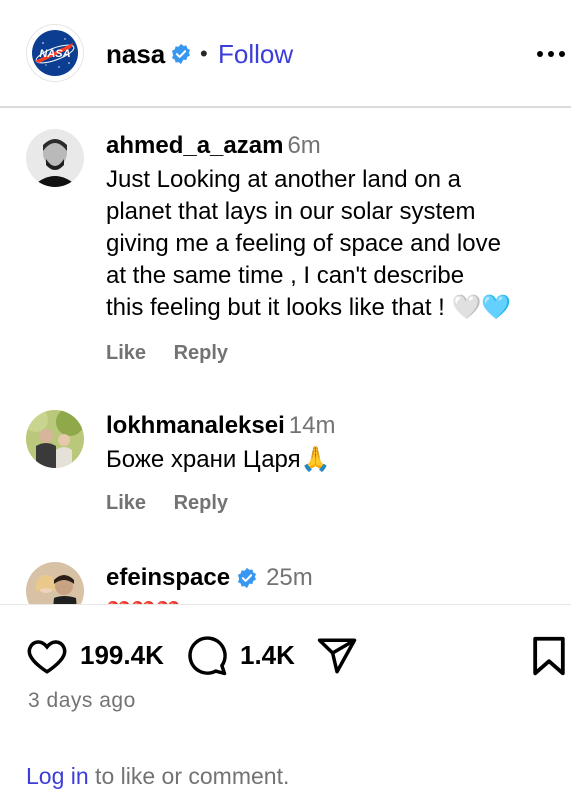  What do you see at coordinates (267, 655) in the screenshot?
I see `comments-count: 1.4K` at bounding box center [267, 655].